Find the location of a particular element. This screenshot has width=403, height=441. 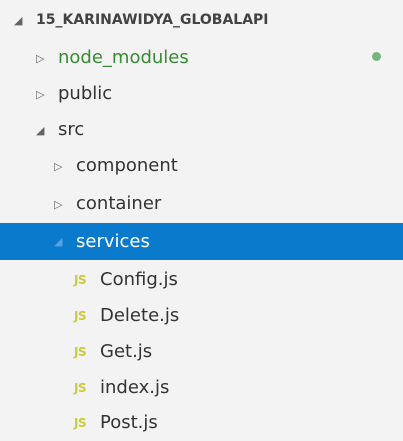

folder-label: container is located at coordinates (119, 203).